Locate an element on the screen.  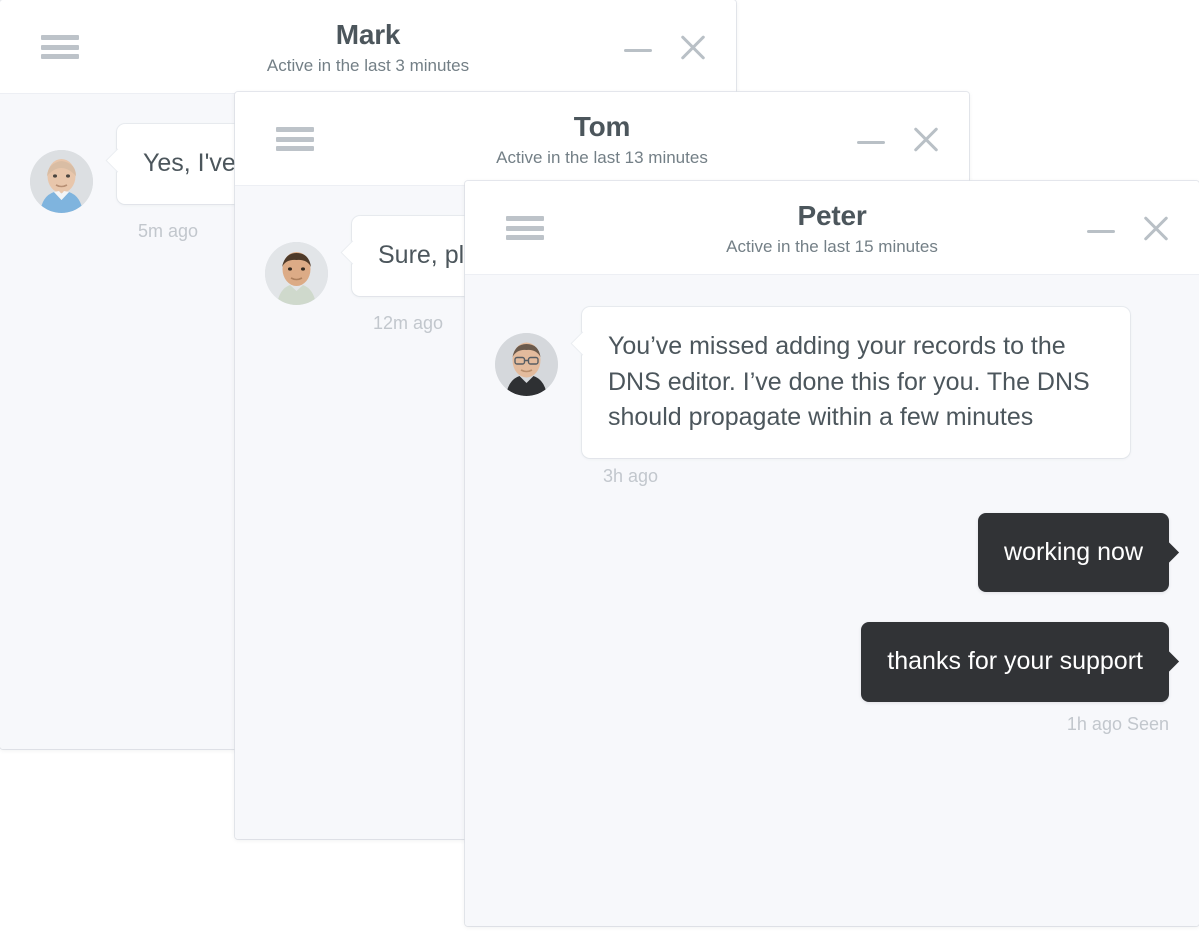
avatar-tom is located at coordinates (296, 273).